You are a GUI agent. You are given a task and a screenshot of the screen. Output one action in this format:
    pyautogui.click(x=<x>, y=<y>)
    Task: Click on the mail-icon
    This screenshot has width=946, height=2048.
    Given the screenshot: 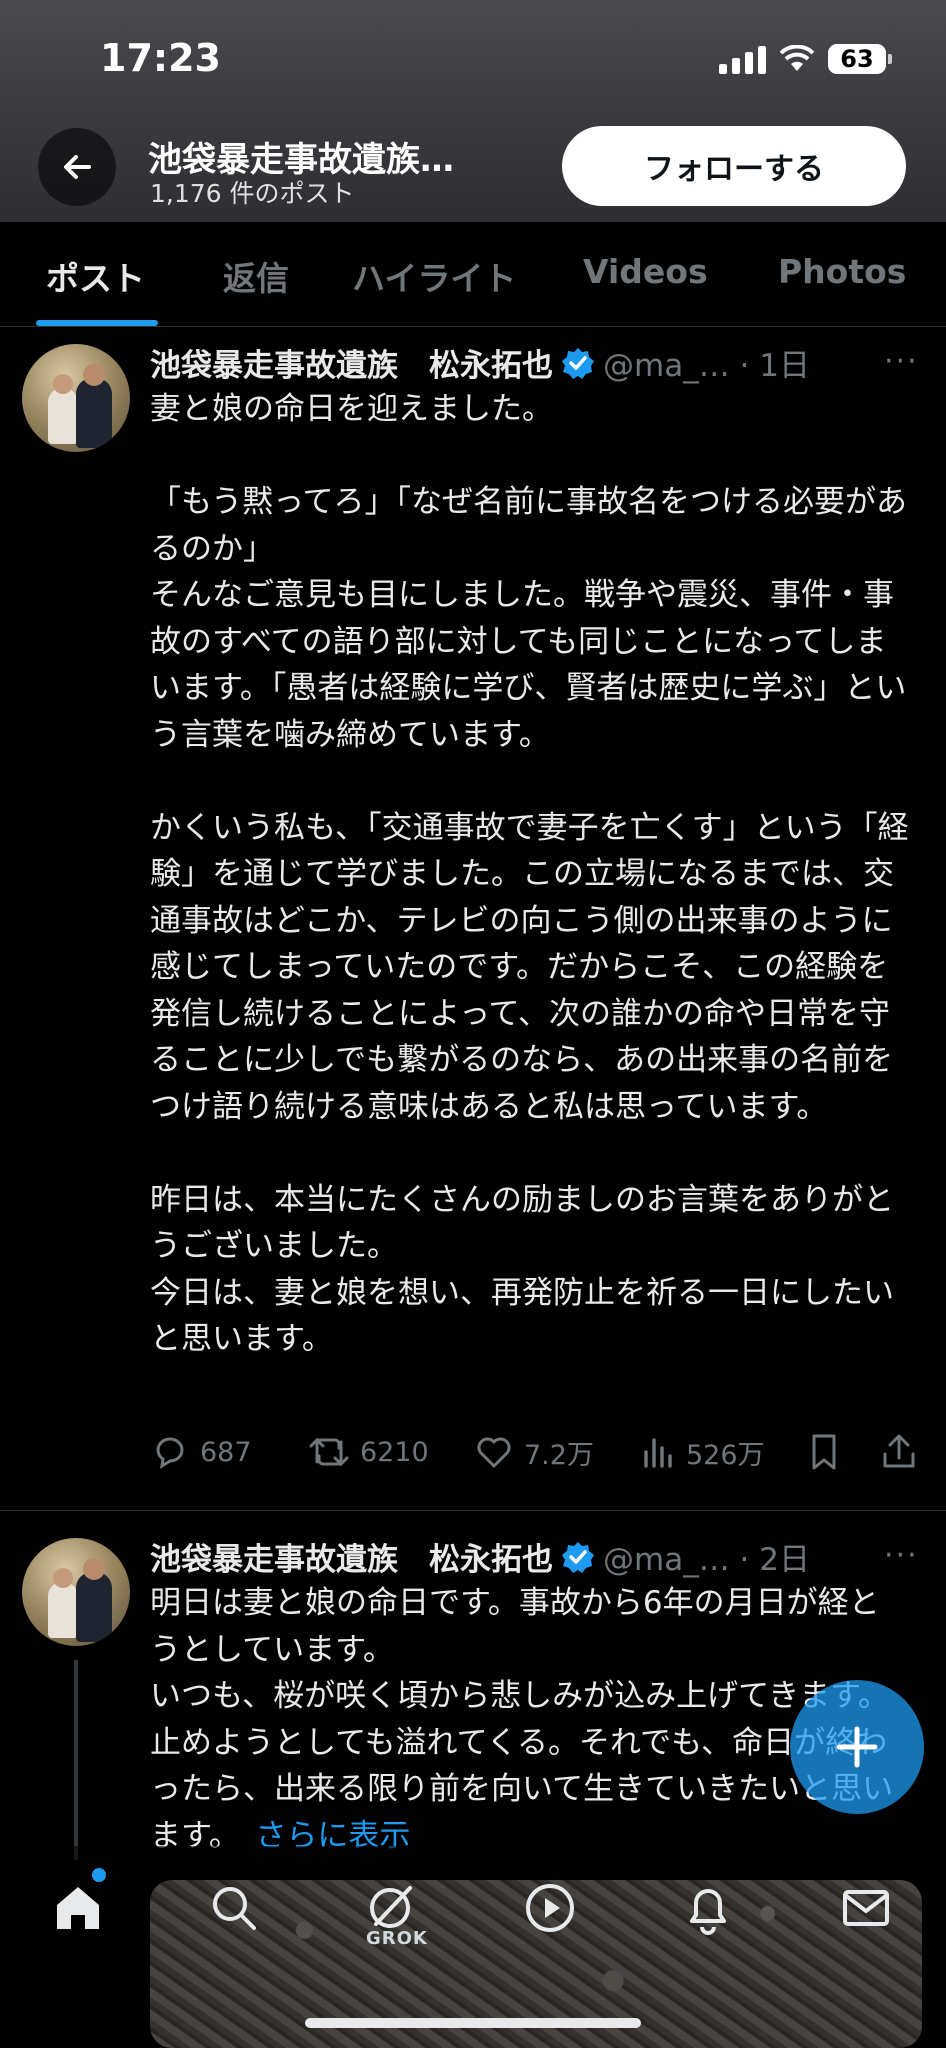 What is the action you would take?
    pyautogui.click(x=866, y=1908)
    